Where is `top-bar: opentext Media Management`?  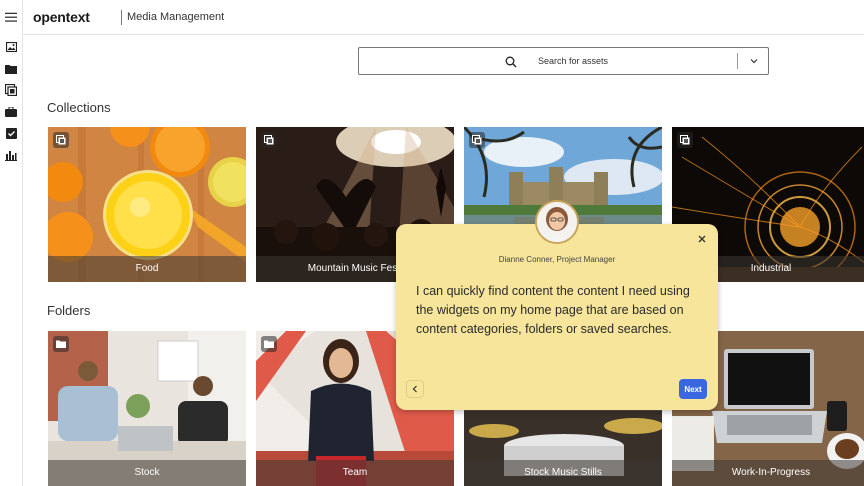 top-bar: opentext Media Management is located at coordinates (443, 17).